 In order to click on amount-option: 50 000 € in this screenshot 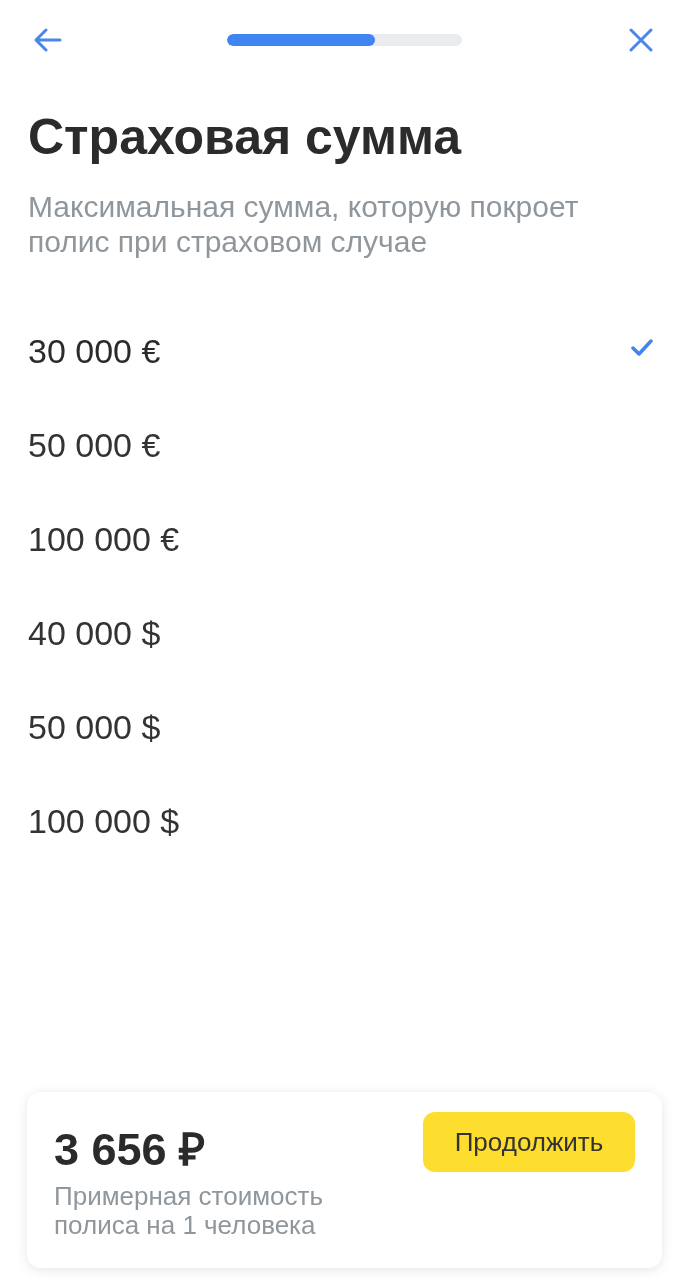, I will do `click(344, 445)`.